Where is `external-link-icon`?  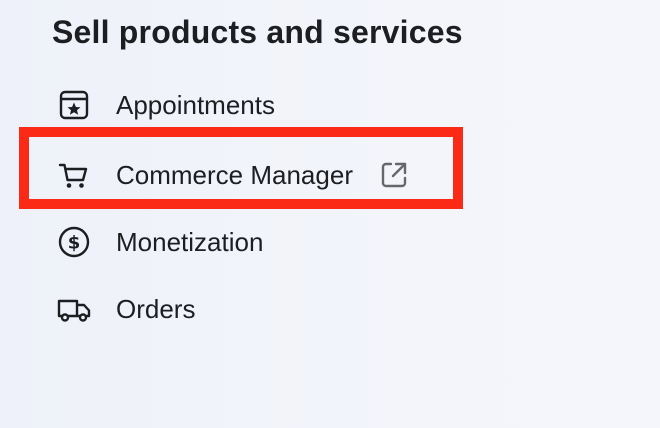 external-link-icon is located at coordinates (394, 175).